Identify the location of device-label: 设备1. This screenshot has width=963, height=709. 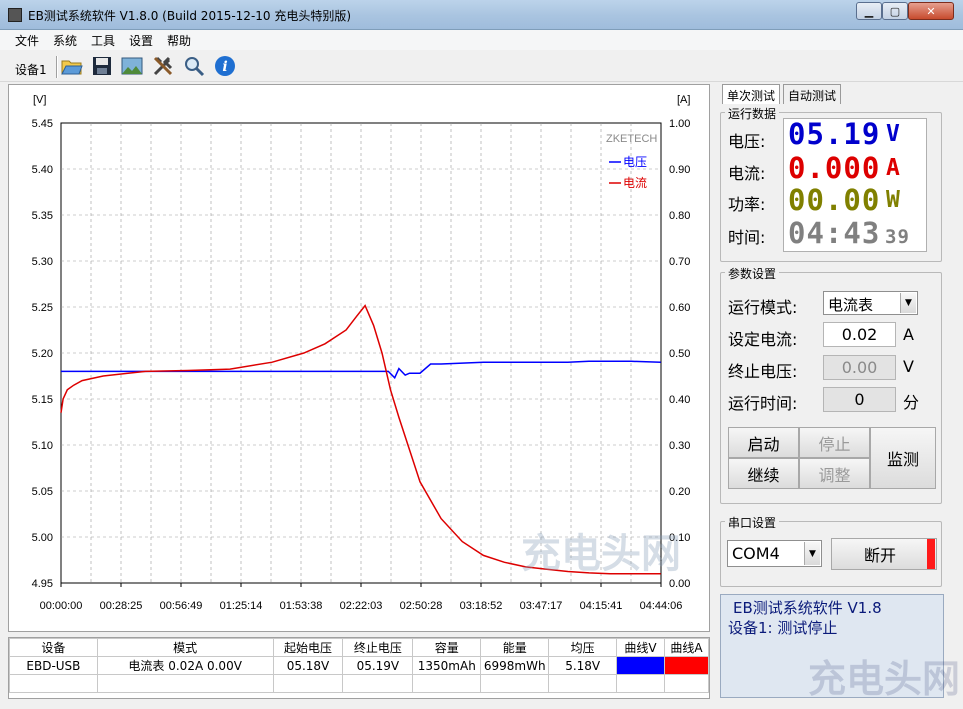
(31, 70).